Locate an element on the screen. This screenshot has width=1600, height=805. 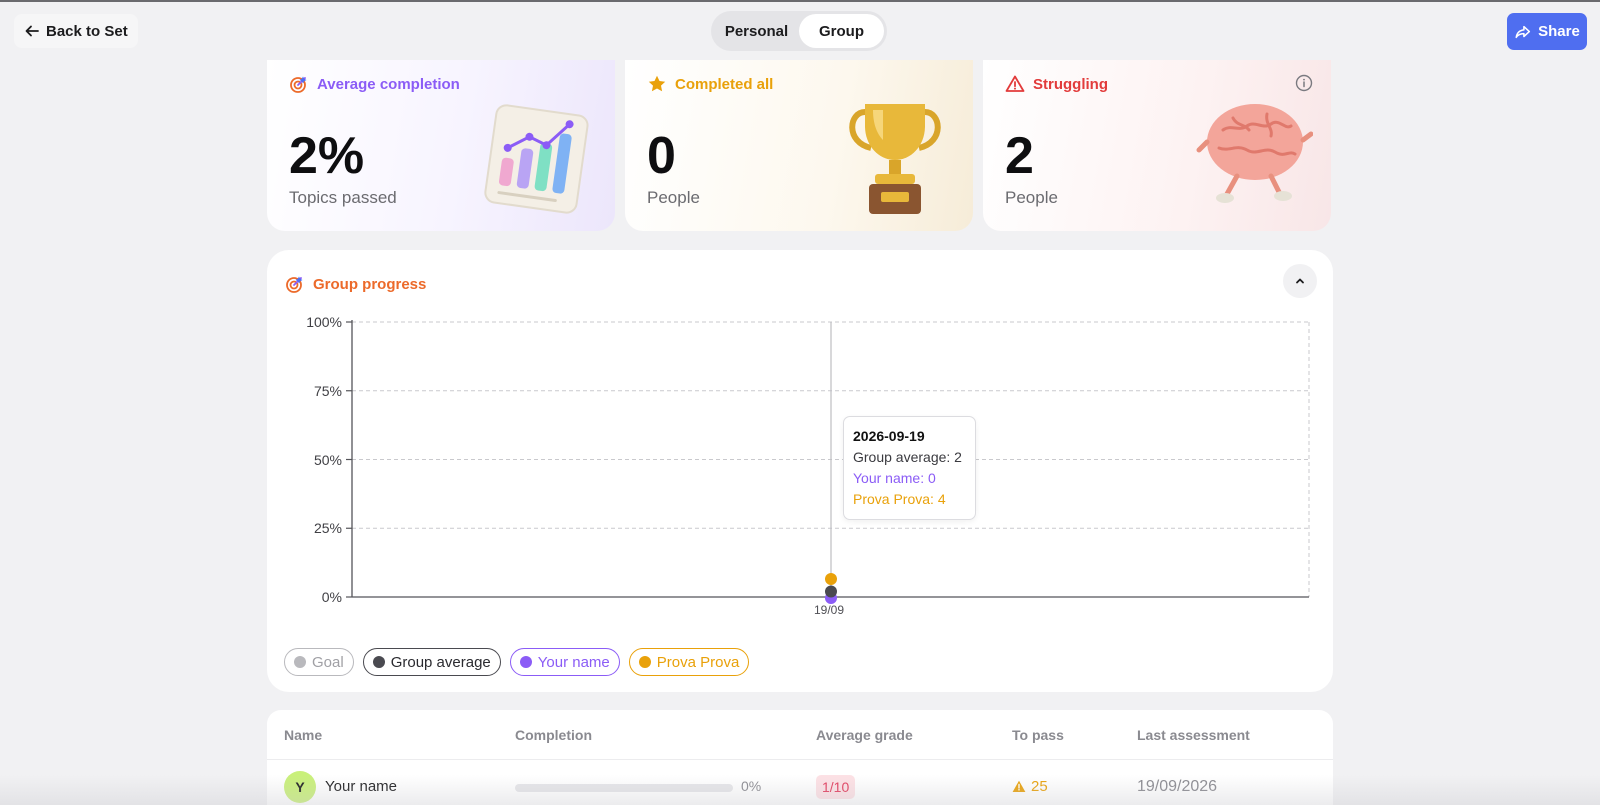
row-to-pass: 25 is located at coordinates (1030, 786).